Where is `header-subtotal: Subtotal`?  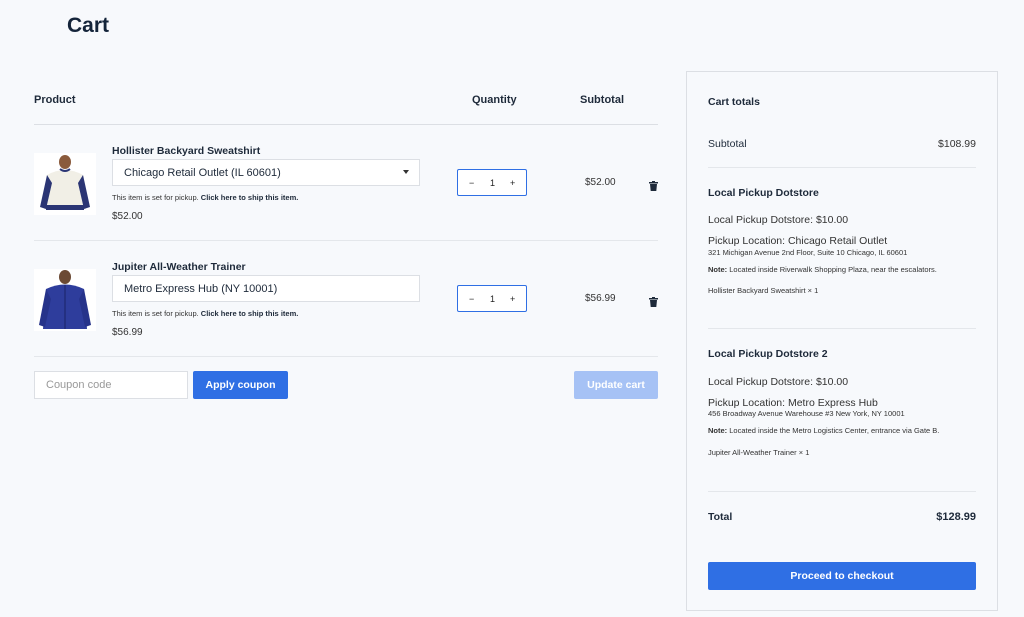 header-subtotal: Subtotal is located at coordinates (602, 100).